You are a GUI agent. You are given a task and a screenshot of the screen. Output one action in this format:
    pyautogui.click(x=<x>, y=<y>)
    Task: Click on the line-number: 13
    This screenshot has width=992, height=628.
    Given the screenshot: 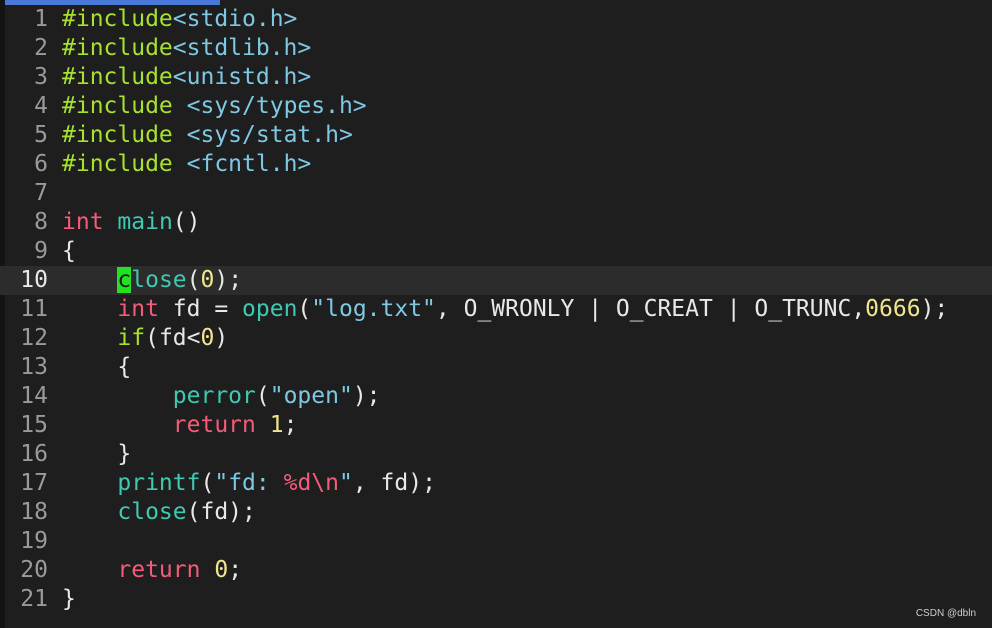 What is the action you would take?
    pyautogui.click(x=34, y=367)
    